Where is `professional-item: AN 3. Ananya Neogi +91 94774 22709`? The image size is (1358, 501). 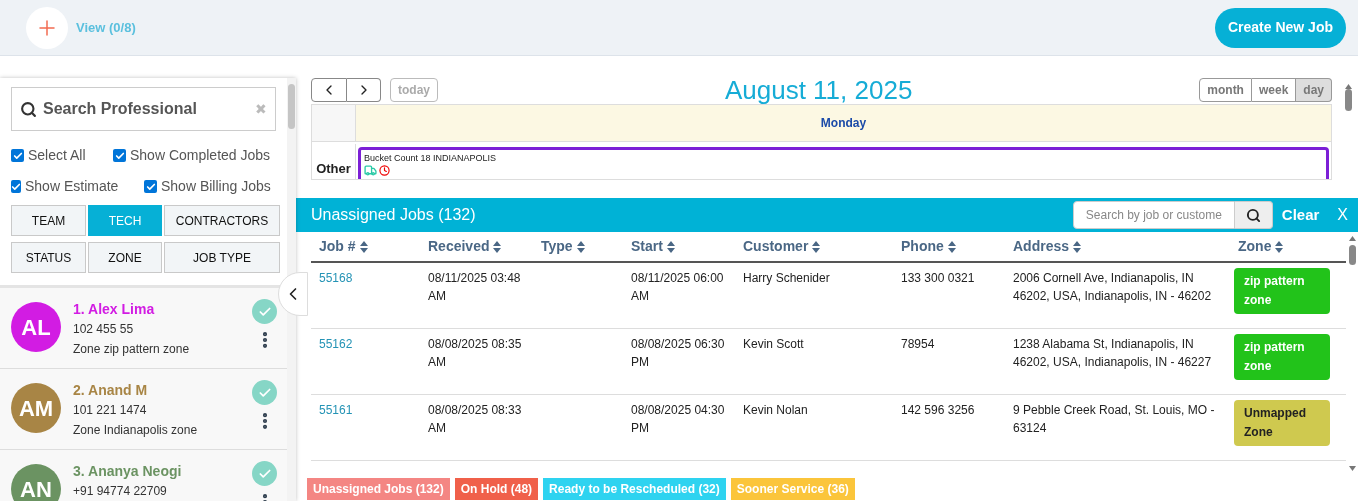 professional-item: AN 3. Ananya Neogi +91 94774 22709 is located at coordinates (143, 475).